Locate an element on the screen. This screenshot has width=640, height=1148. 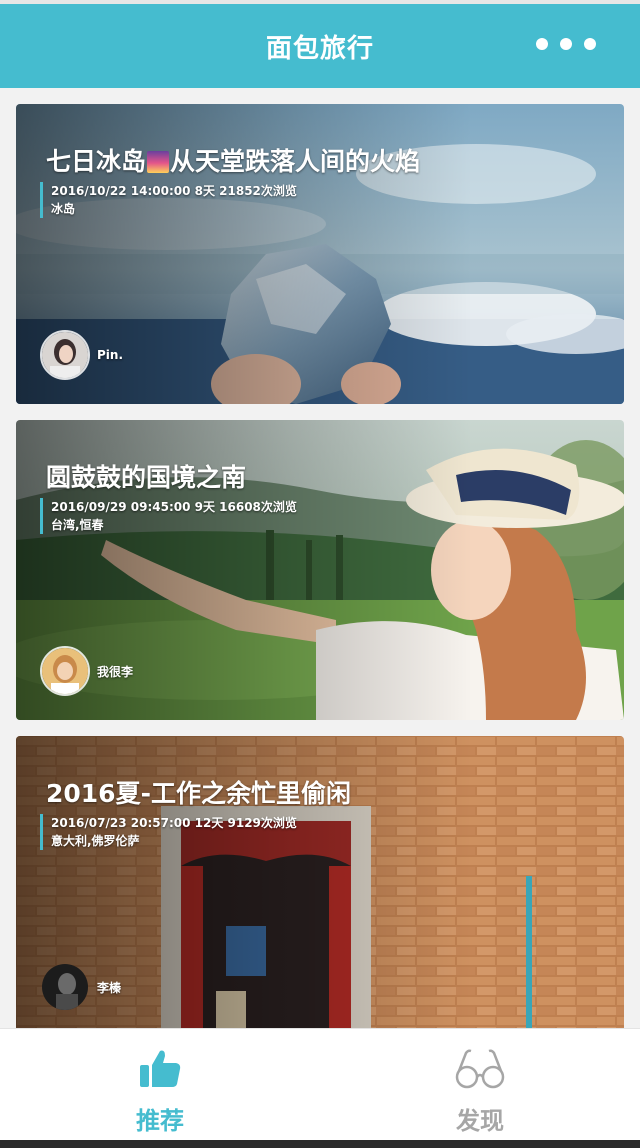
tab-discover: 发现 is located at coordinates (480, 1084).